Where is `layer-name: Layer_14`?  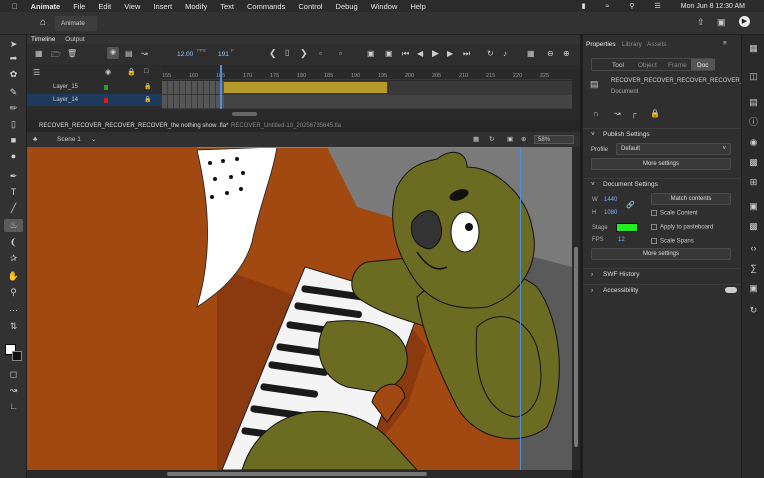
layer-name: Layer_14 is located at coordinates (65, 100).